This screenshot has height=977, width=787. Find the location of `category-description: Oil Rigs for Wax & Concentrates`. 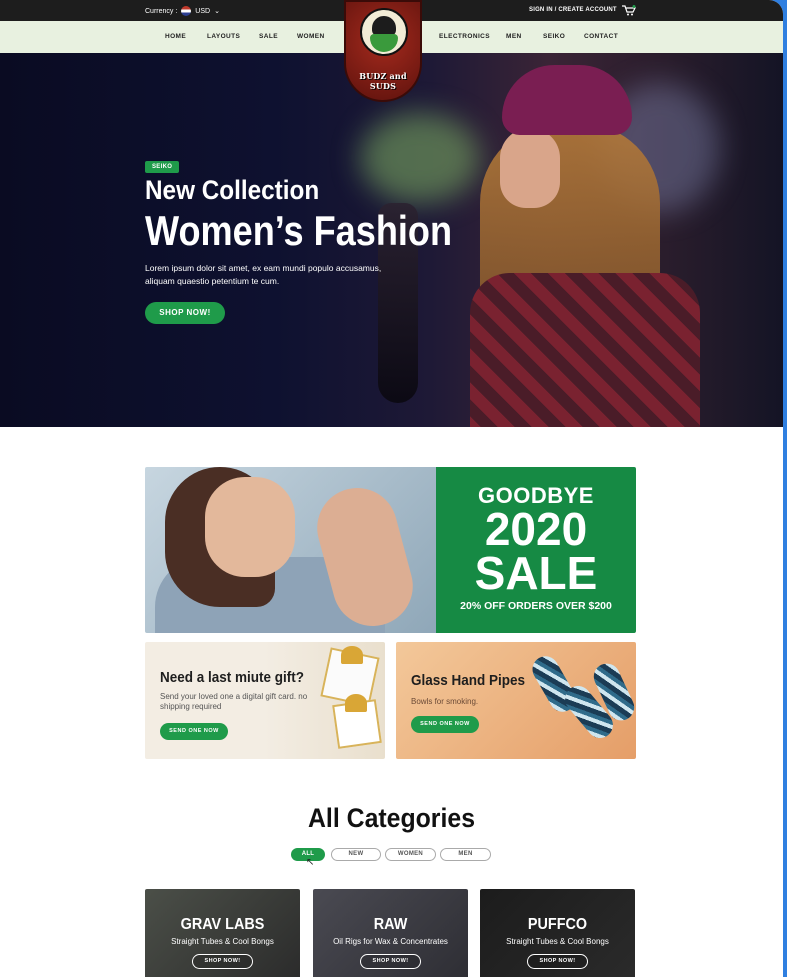

category-description: Oil Rigs for Wax & Concentrates is located at coordinates (390, 941).